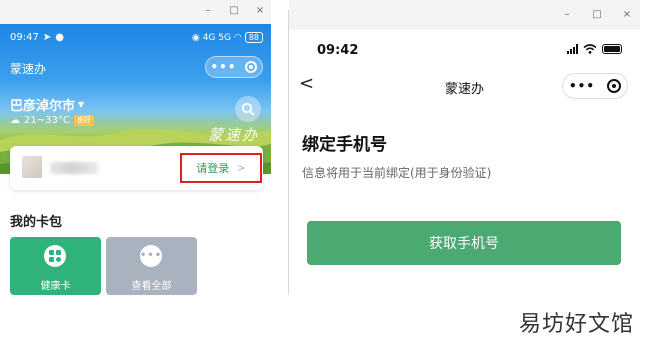  What do you see at coordinates (24, 37) in the screenshot?
I see `status-time: 09:47` at bounding box center [24, 37].